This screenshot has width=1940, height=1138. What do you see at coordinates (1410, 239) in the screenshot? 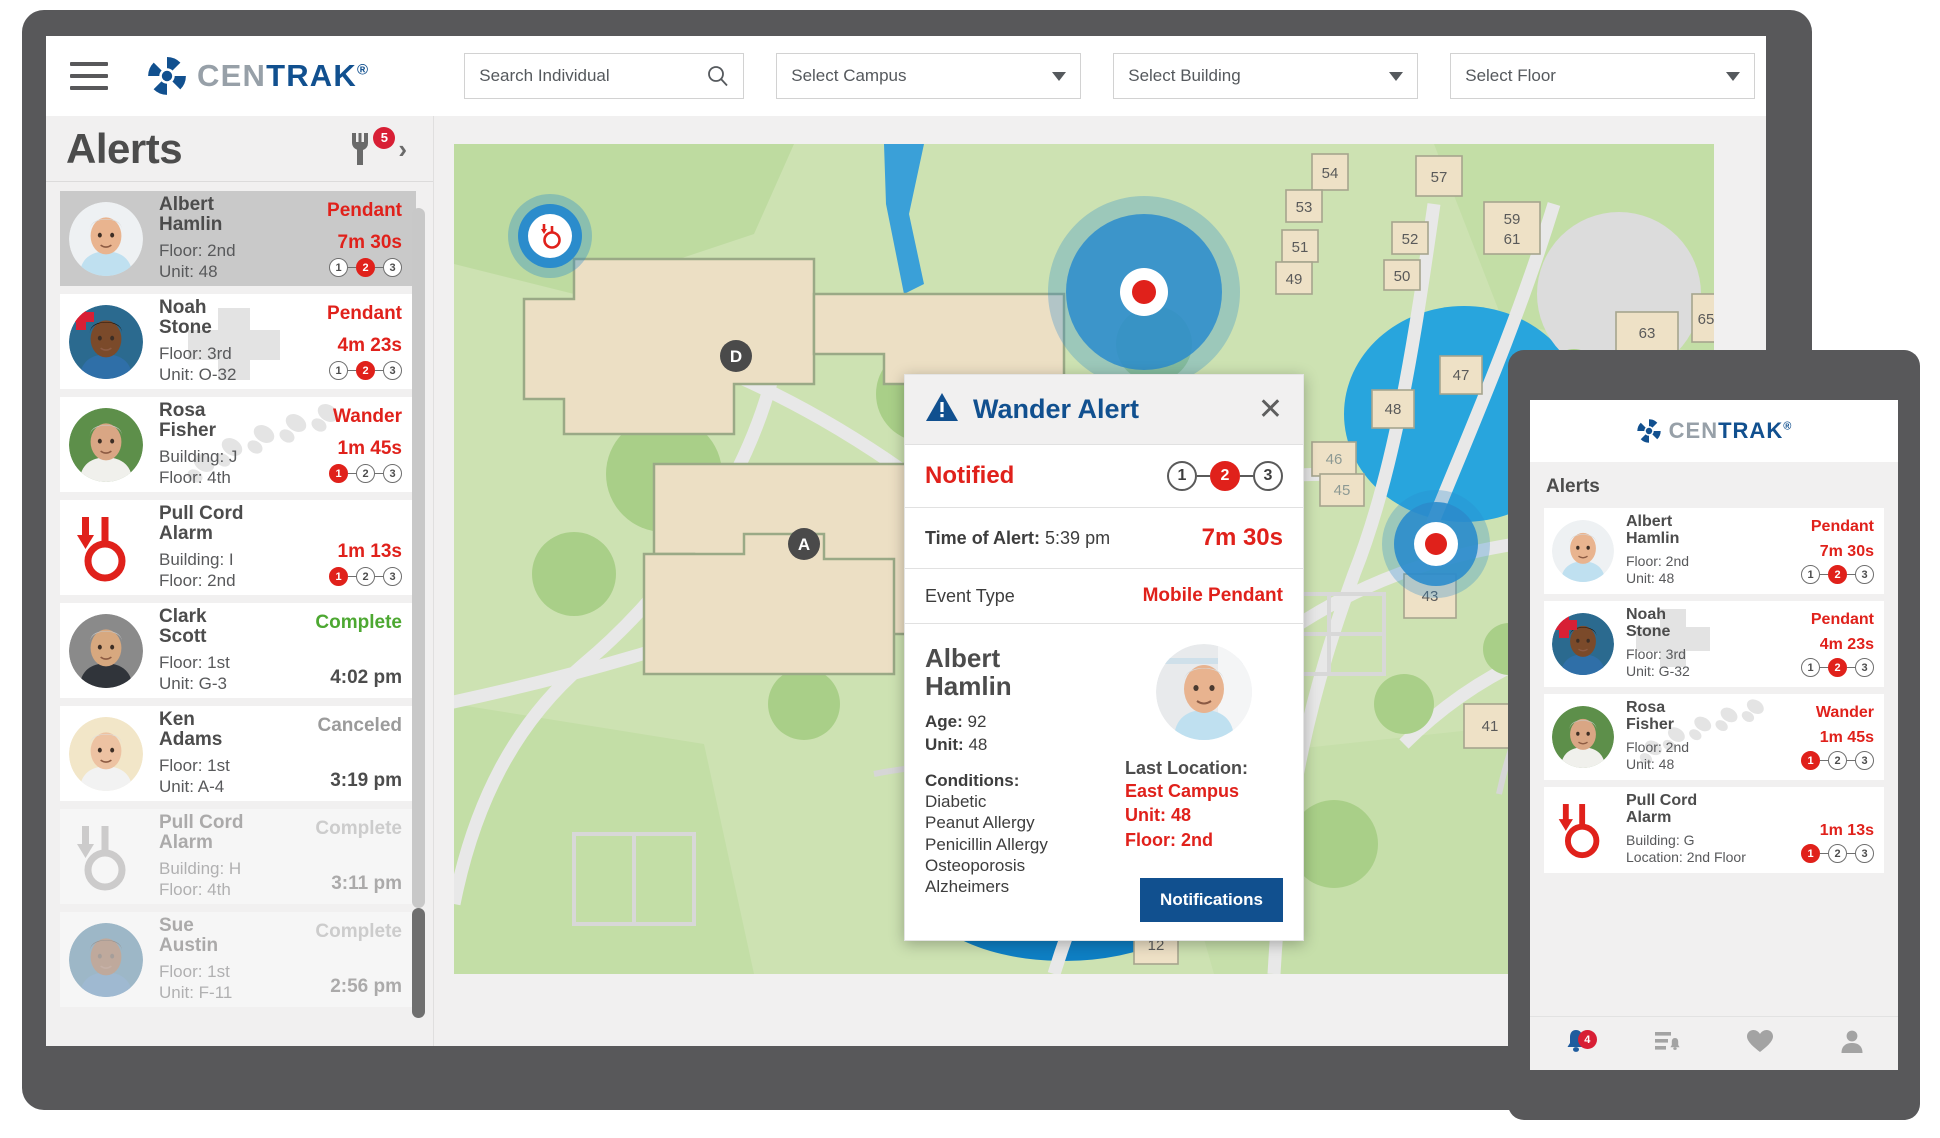
I see `svg-text: 52` at bounding box center [1410, 239].